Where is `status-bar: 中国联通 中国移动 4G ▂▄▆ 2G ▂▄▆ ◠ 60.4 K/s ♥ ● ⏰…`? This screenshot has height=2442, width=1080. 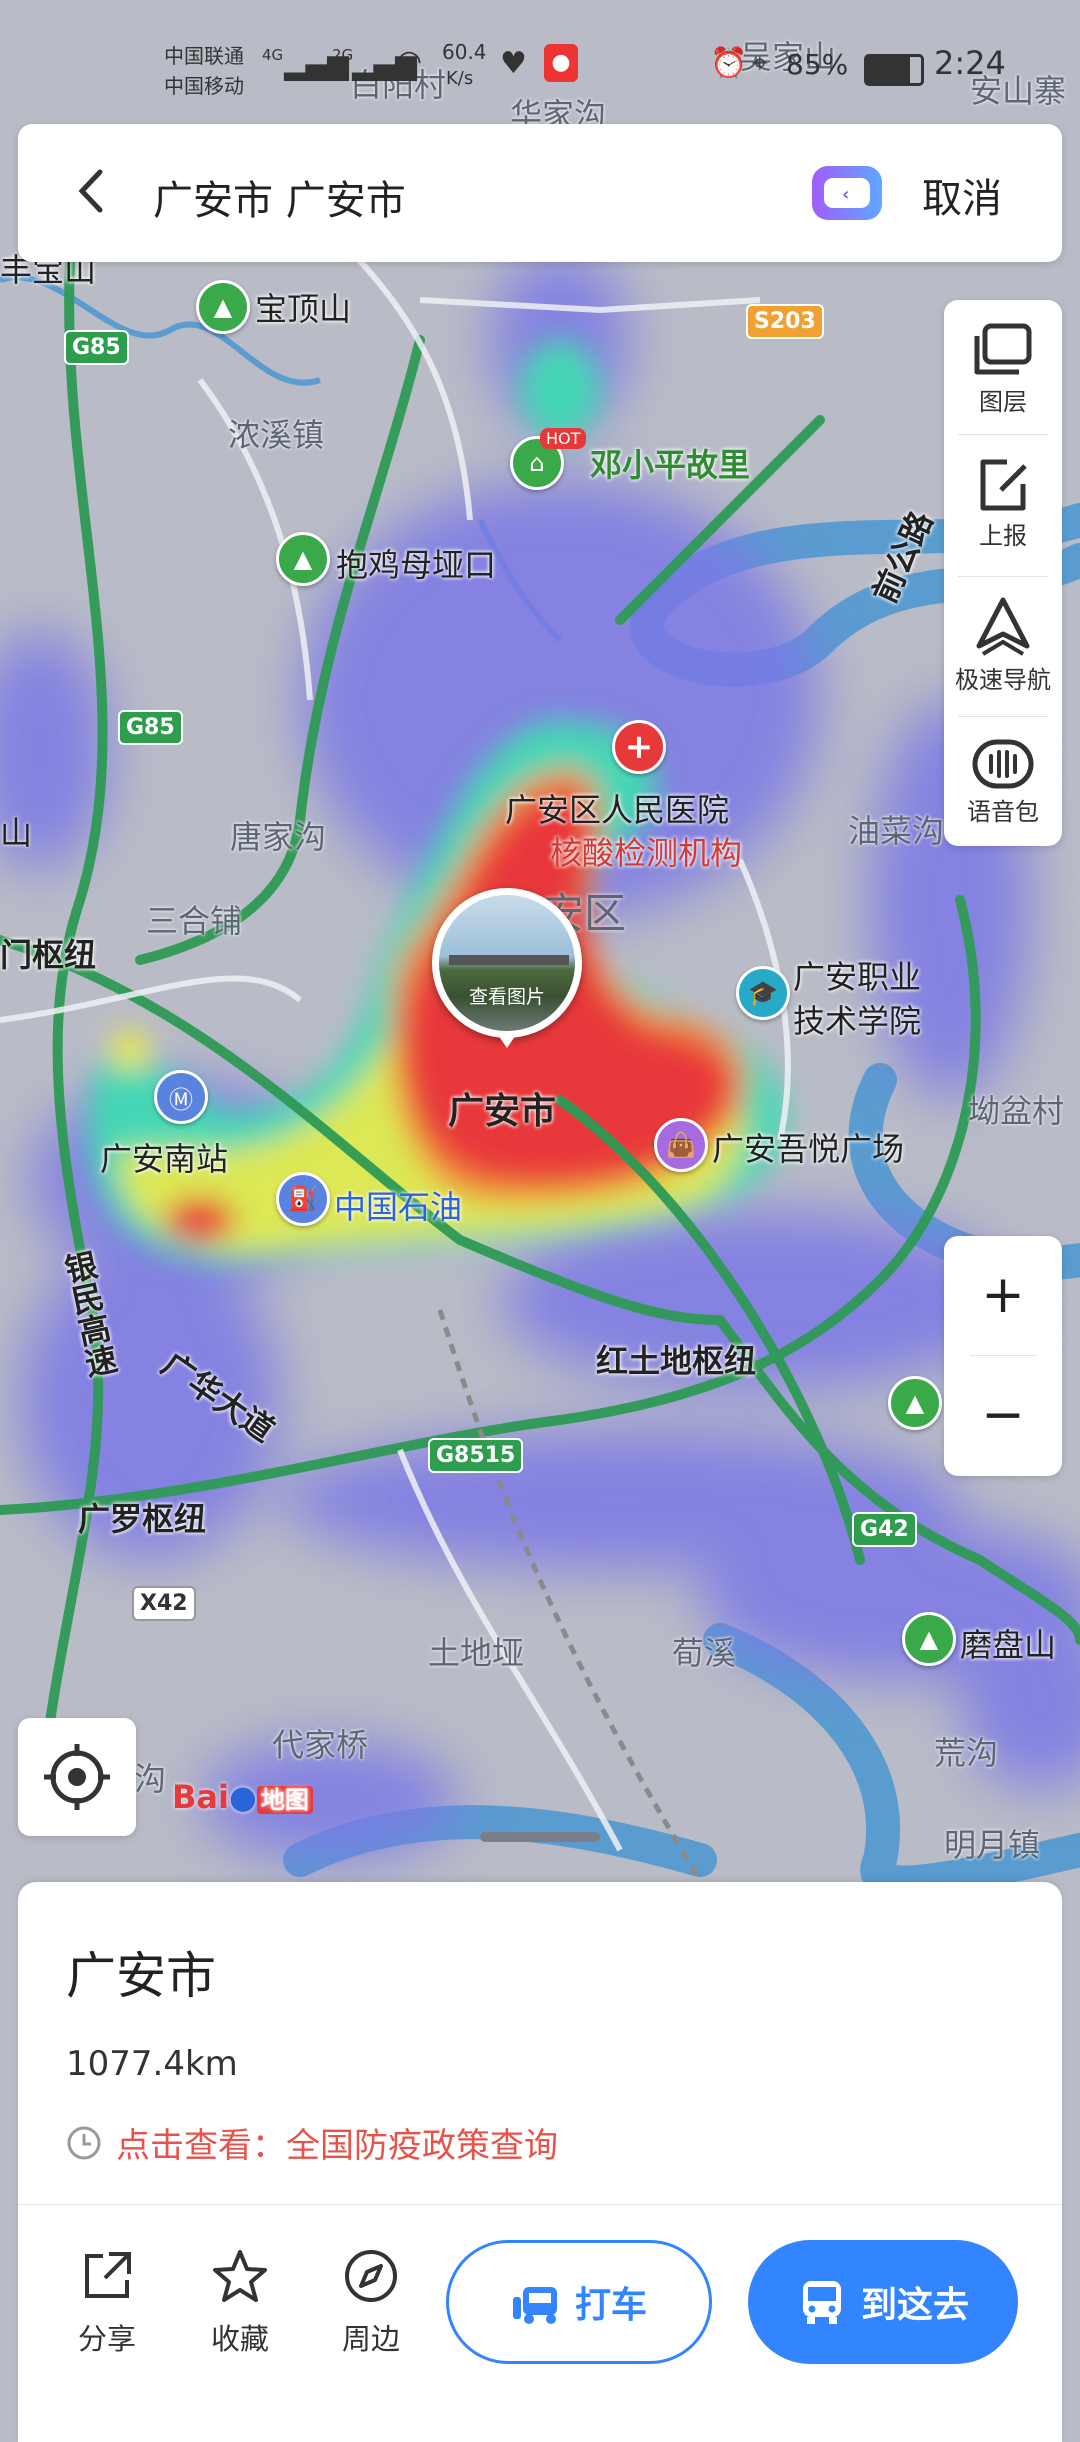 status-bar: 中国联通 中国移动 4G ▂▄▆ 2G ▂▄▆ ◠ 60.4 K/s ♥ ● ⏰… is located at coordinates (540, 60).